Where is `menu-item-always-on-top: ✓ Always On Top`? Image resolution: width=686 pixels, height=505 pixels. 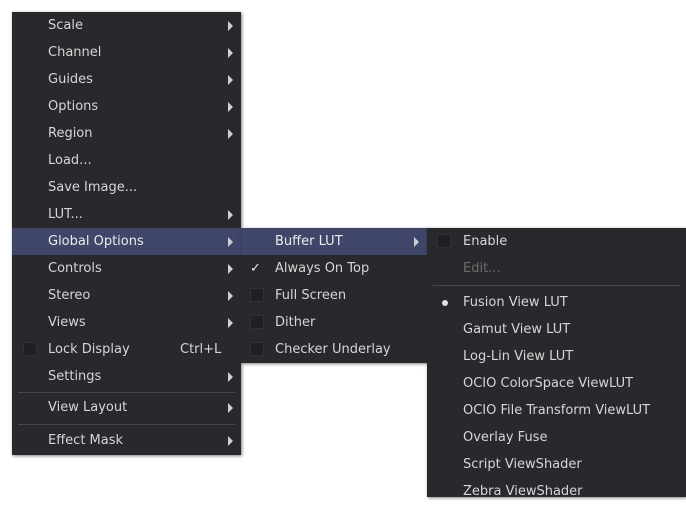
menu-item-always-on-top: ✓ Always On Top is located at coordinates (334, 268).